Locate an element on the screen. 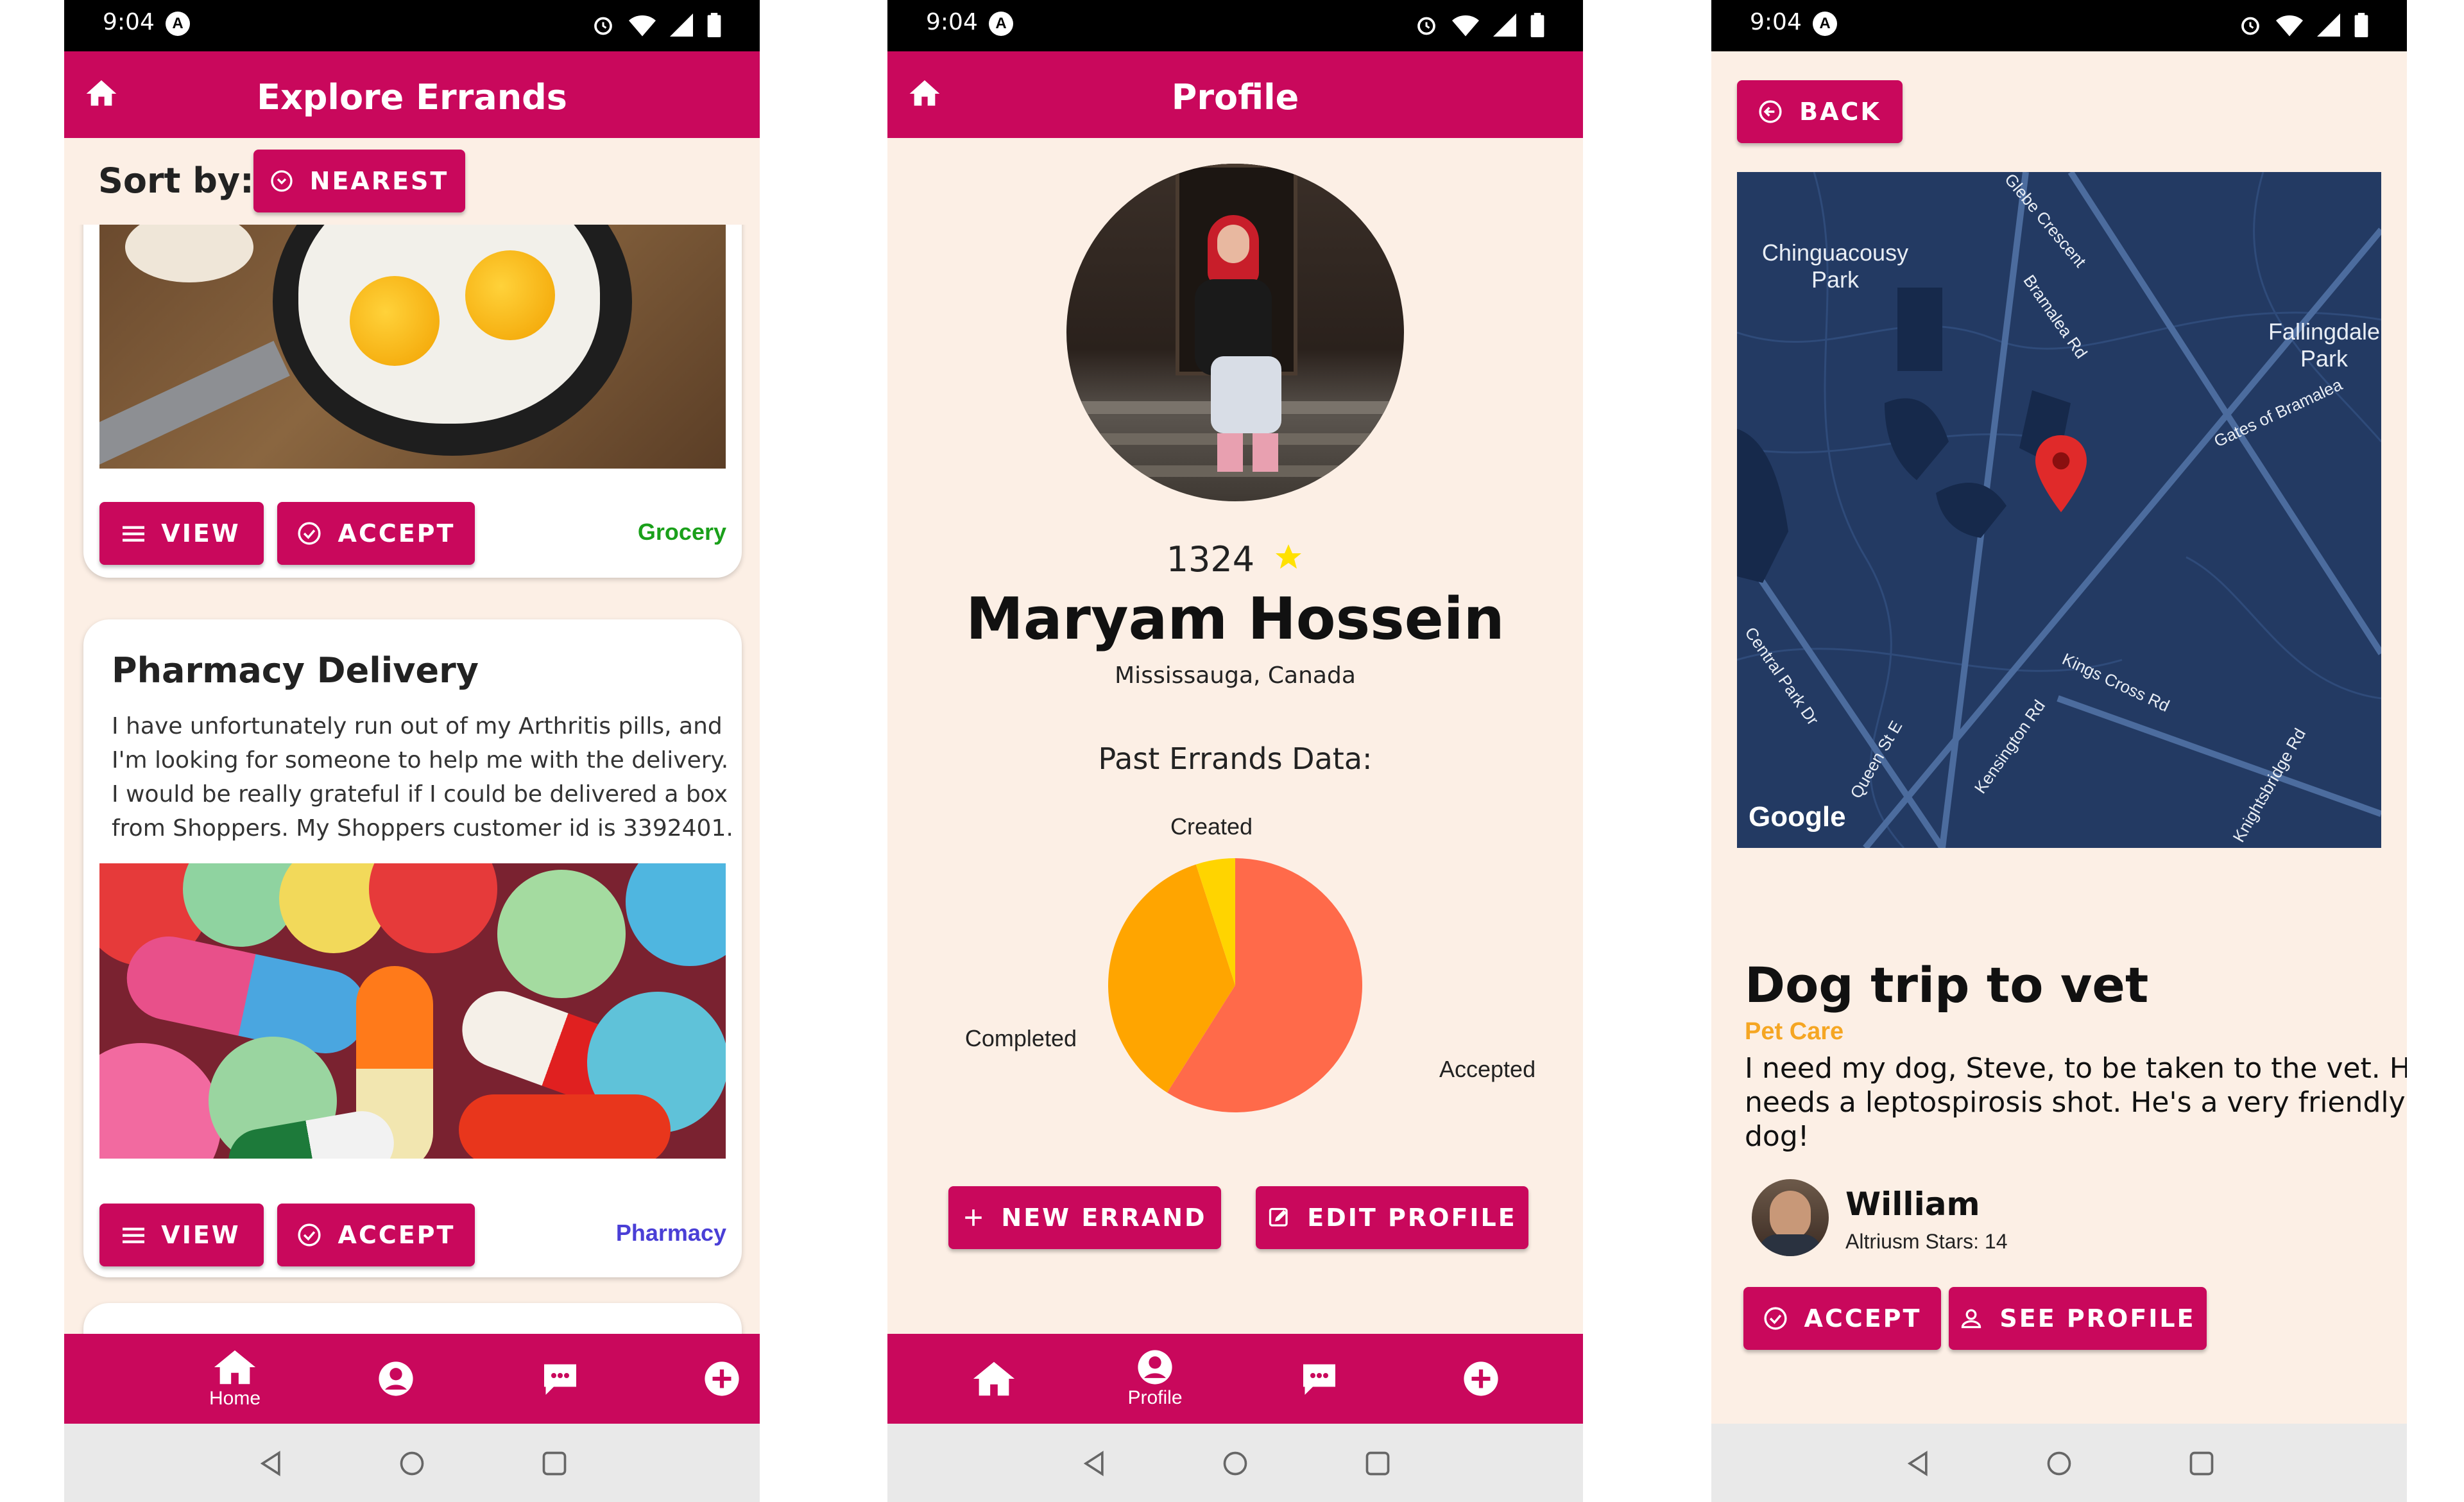 Image resolution: width=2464 pixels, height=1502 pixels. nav-profile: Profile is located at coordinates (1155, 1379).